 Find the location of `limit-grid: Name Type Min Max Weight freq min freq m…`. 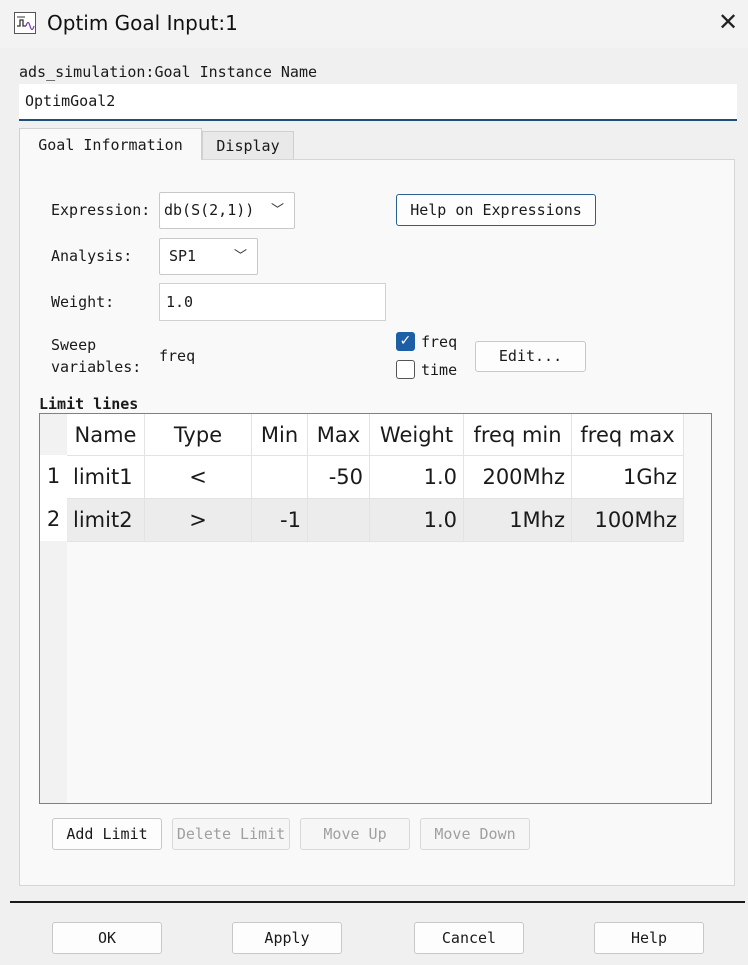

limit-grid: Name Type Min Max Weight freq min freq m… is located at coordinates (375, 478).